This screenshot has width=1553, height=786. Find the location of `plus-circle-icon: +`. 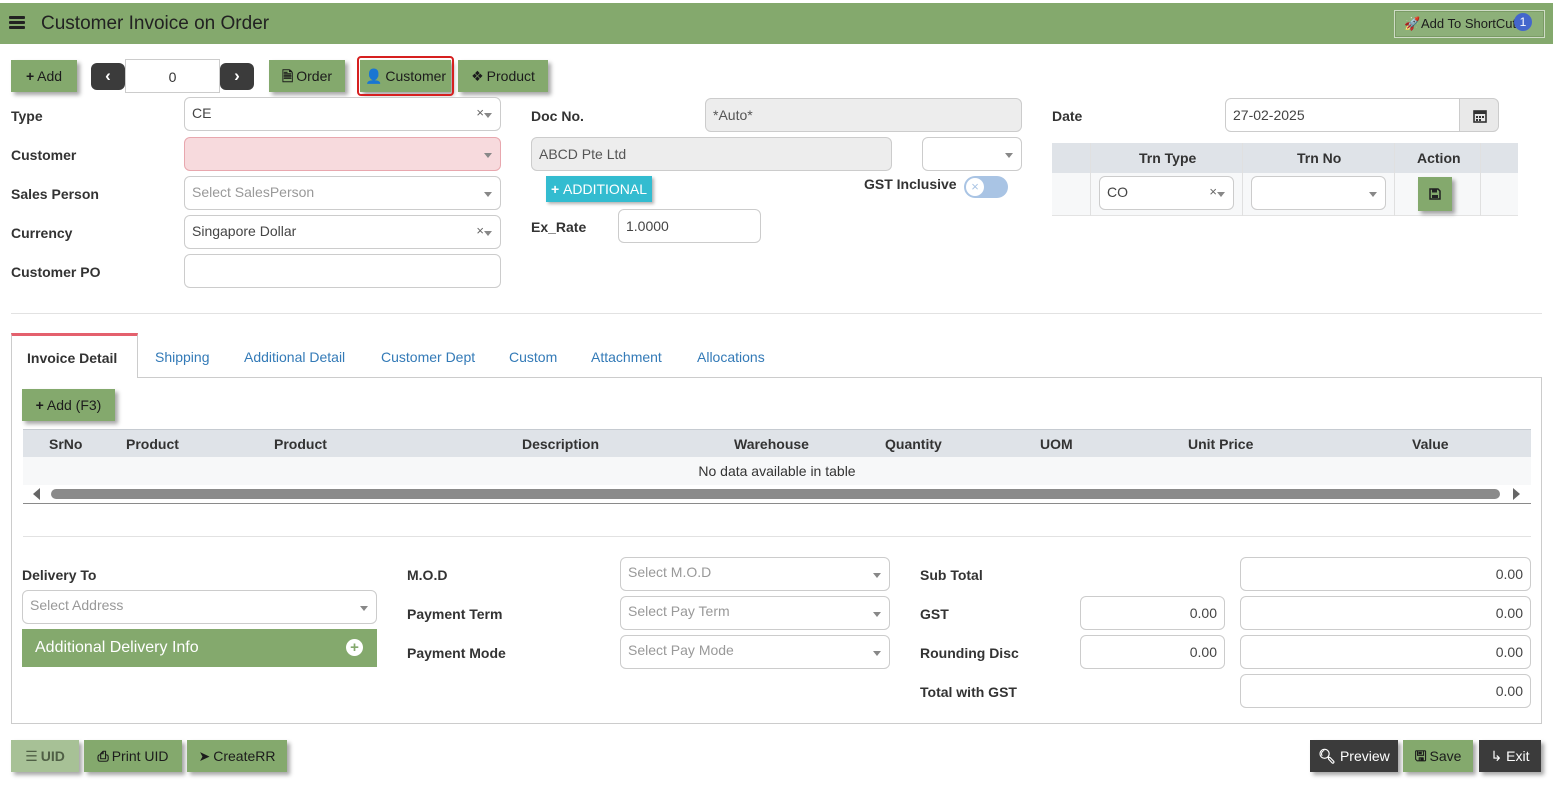

plus-circle-icon: + is located at coordinates (354, 647).